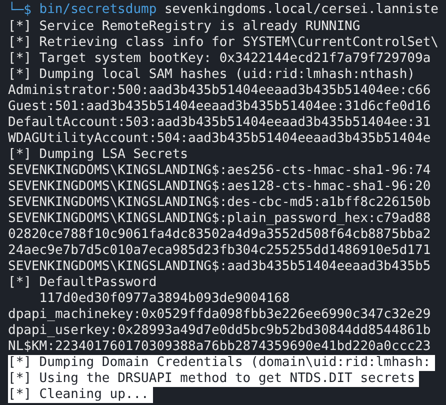 Image resolution: width=446 pixels, height=405 pixels. What do you see at coordinates (301, 10) in the screenshot?
I see `command-arguments: sevenkingdoms.local/cersei.lanniste` at bounding box center [301, 10].